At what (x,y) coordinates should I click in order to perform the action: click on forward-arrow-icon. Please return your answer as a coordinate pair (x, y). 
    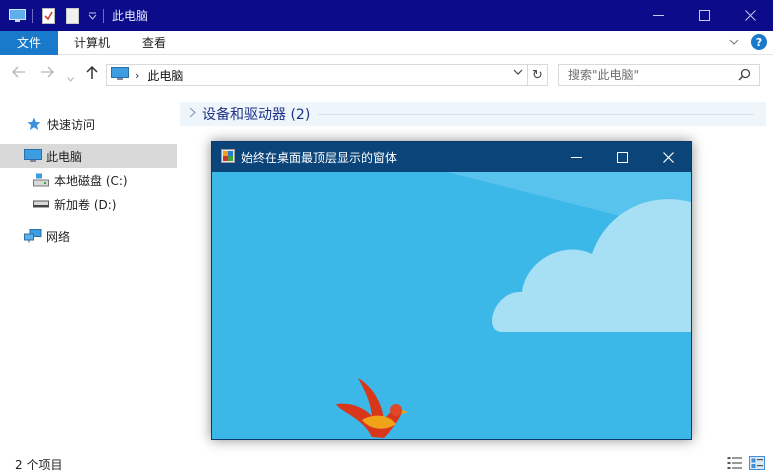
    Looking at the image, I should click on (47, 74).